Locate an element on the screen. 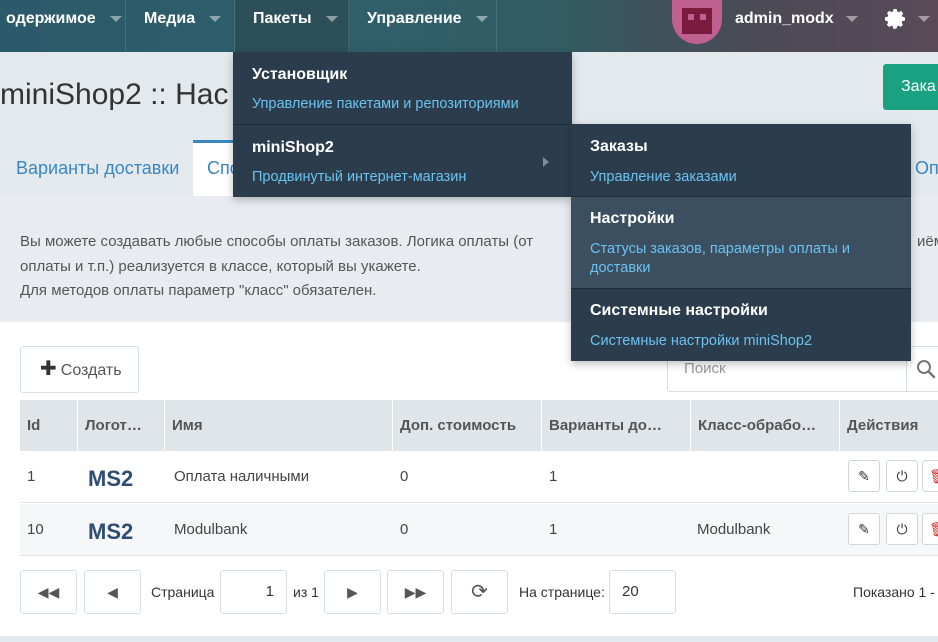  chevron-left-icon: ◀ is located at coordinates (112, 592).